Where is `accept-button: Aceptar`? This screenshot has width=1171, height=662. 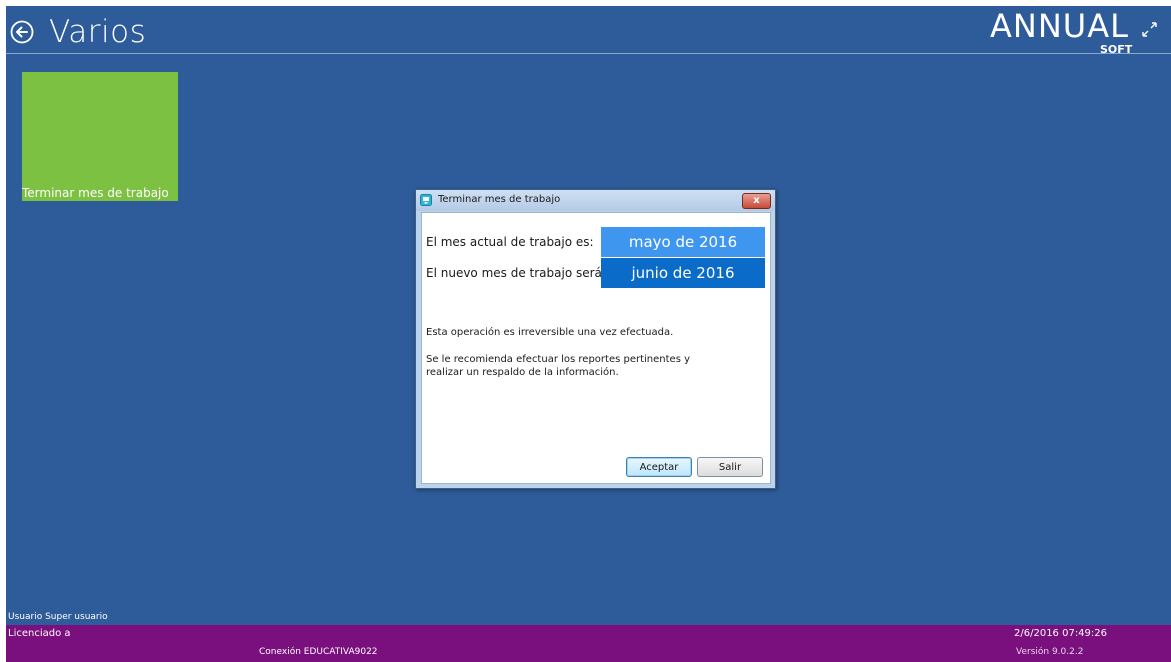
accept-button: Aceptar is located at coordinates (659, 467).